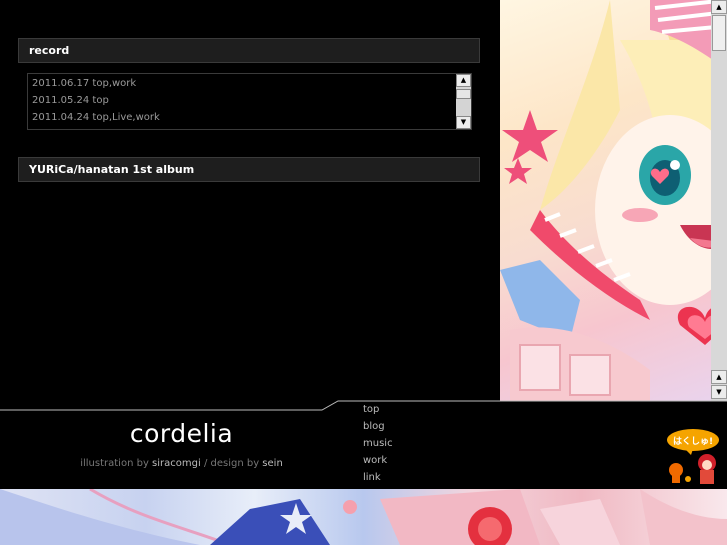  I want to click on clap-banner-art: はくしゅ!, so click(693, 456).